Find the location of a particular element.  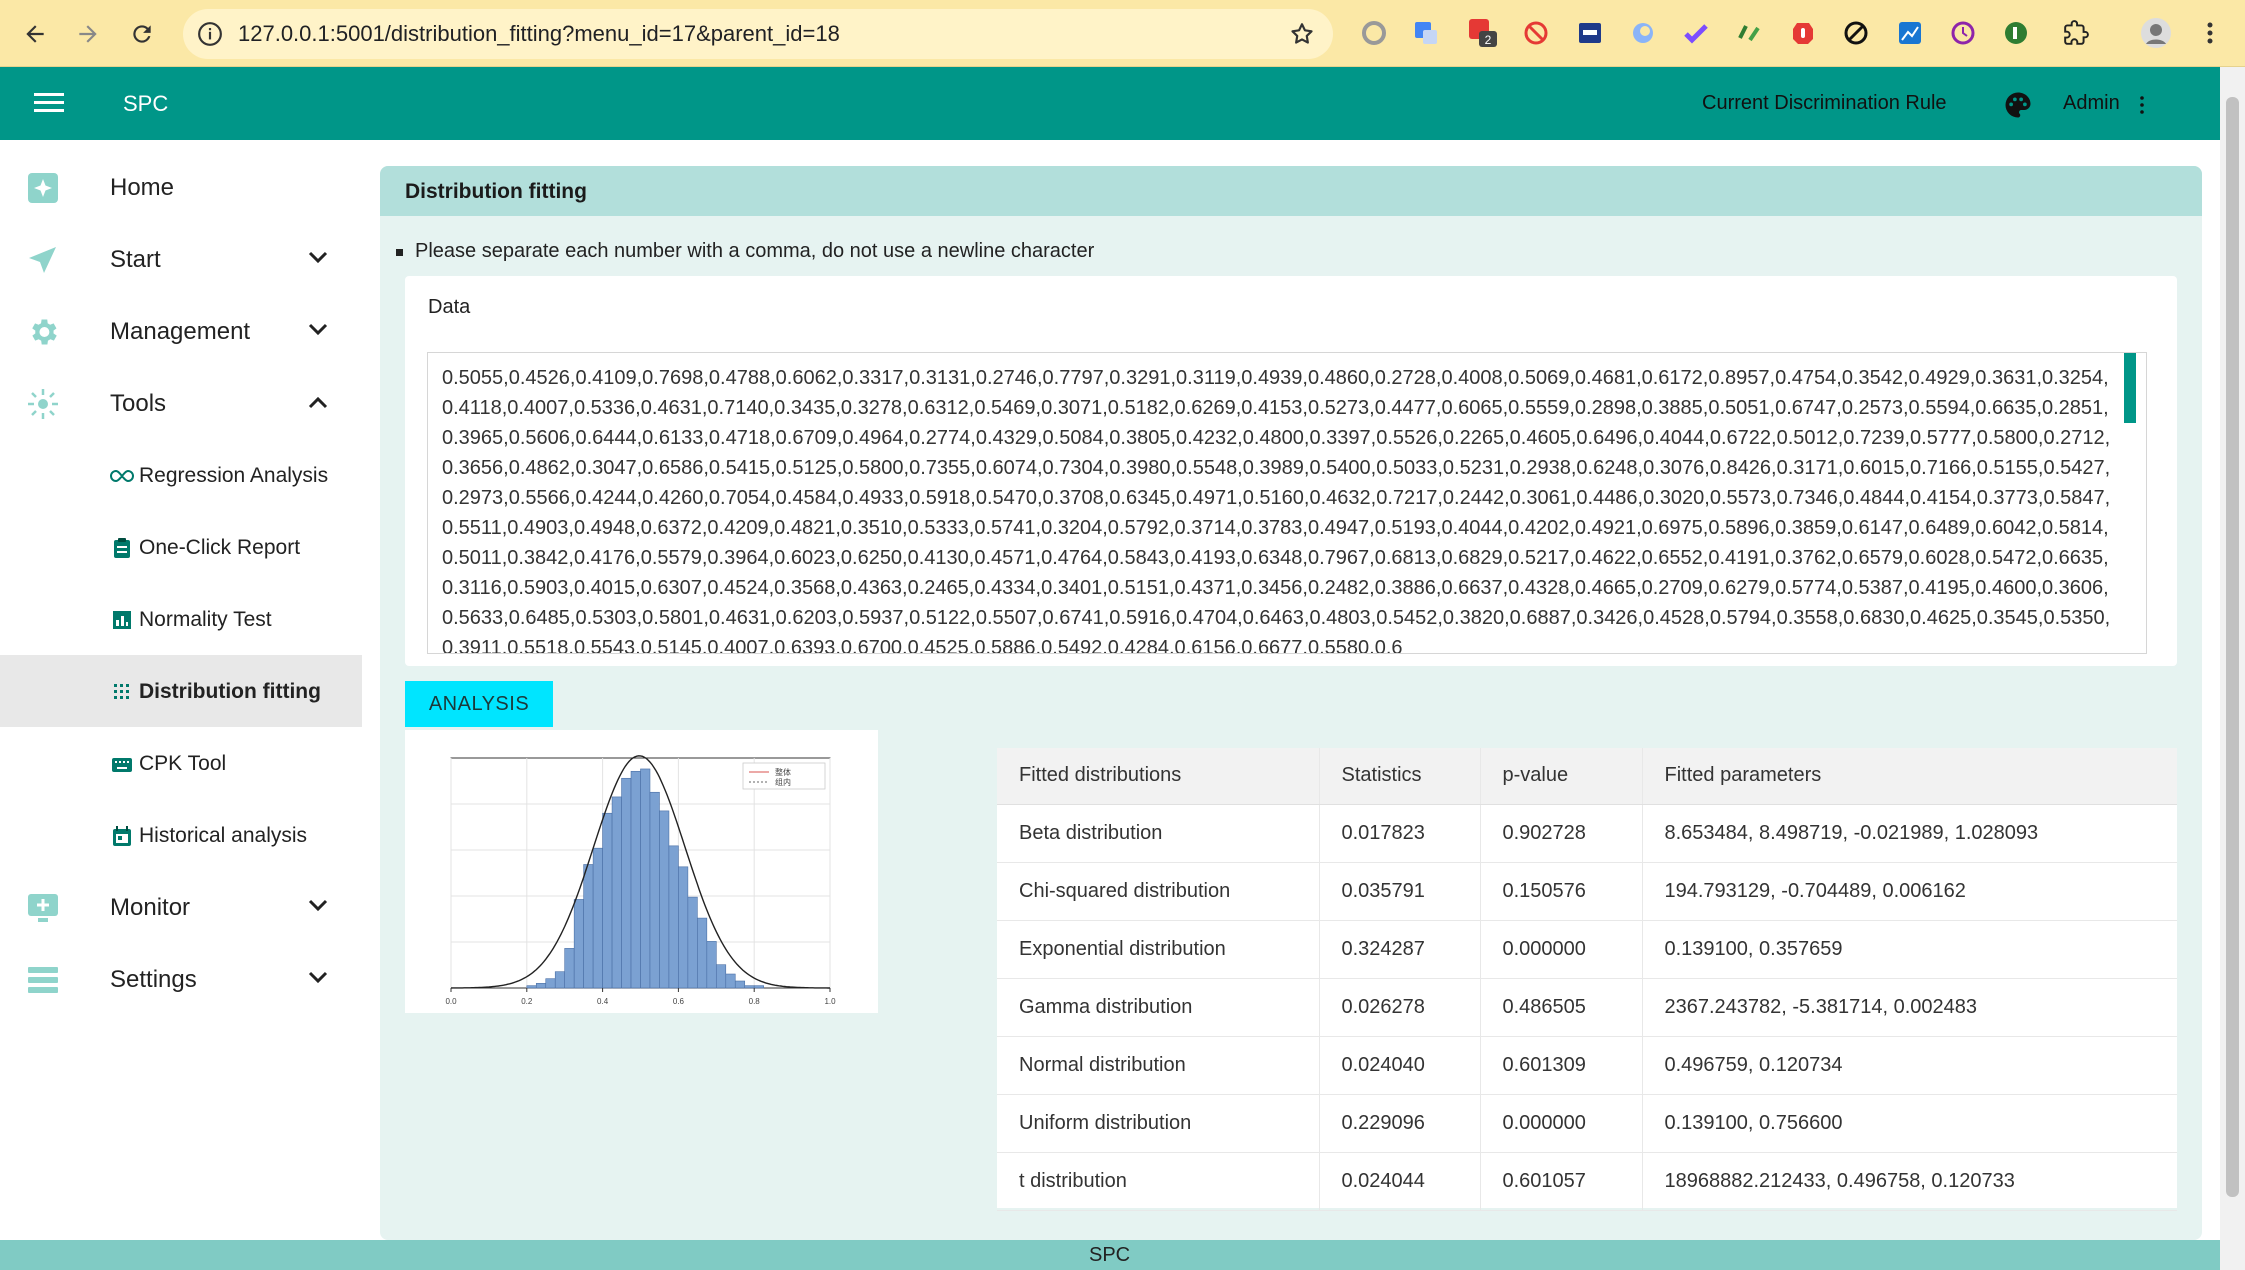

column-header: Fitted parameters is located at coordinates (1909, 776).